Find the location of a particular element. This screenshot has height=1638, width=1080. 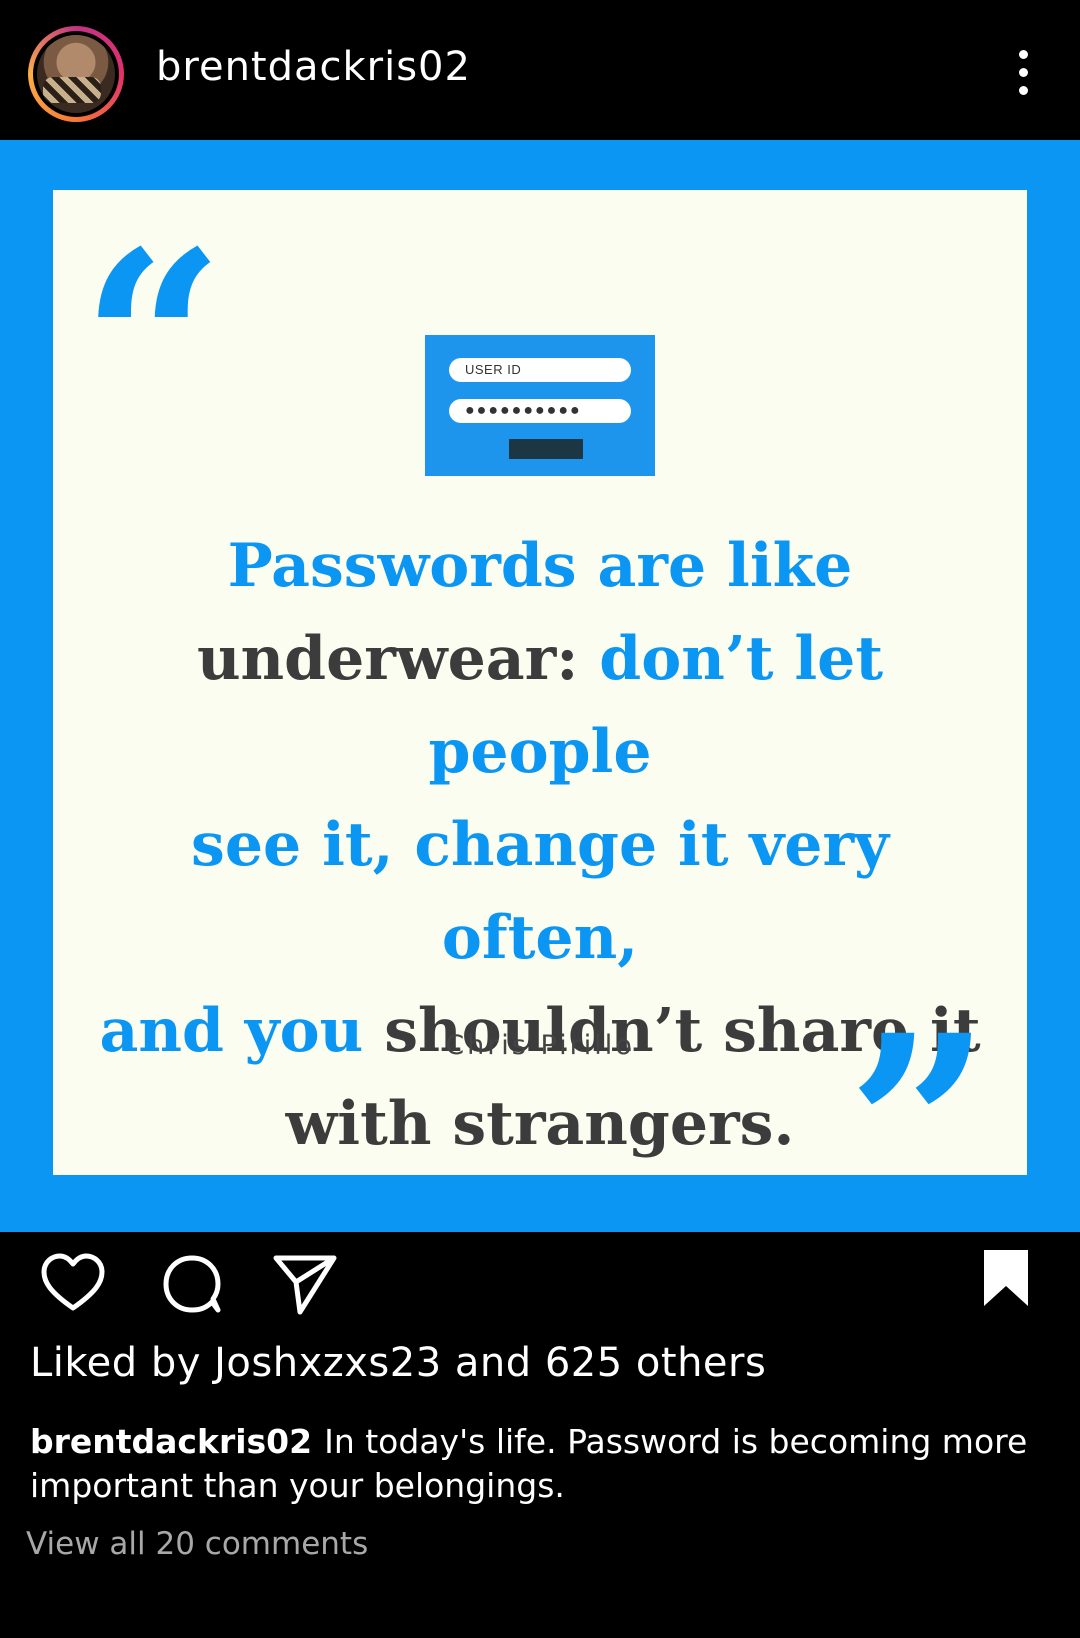

post-header: brentdackris02 is located at coordinates (540, 70).